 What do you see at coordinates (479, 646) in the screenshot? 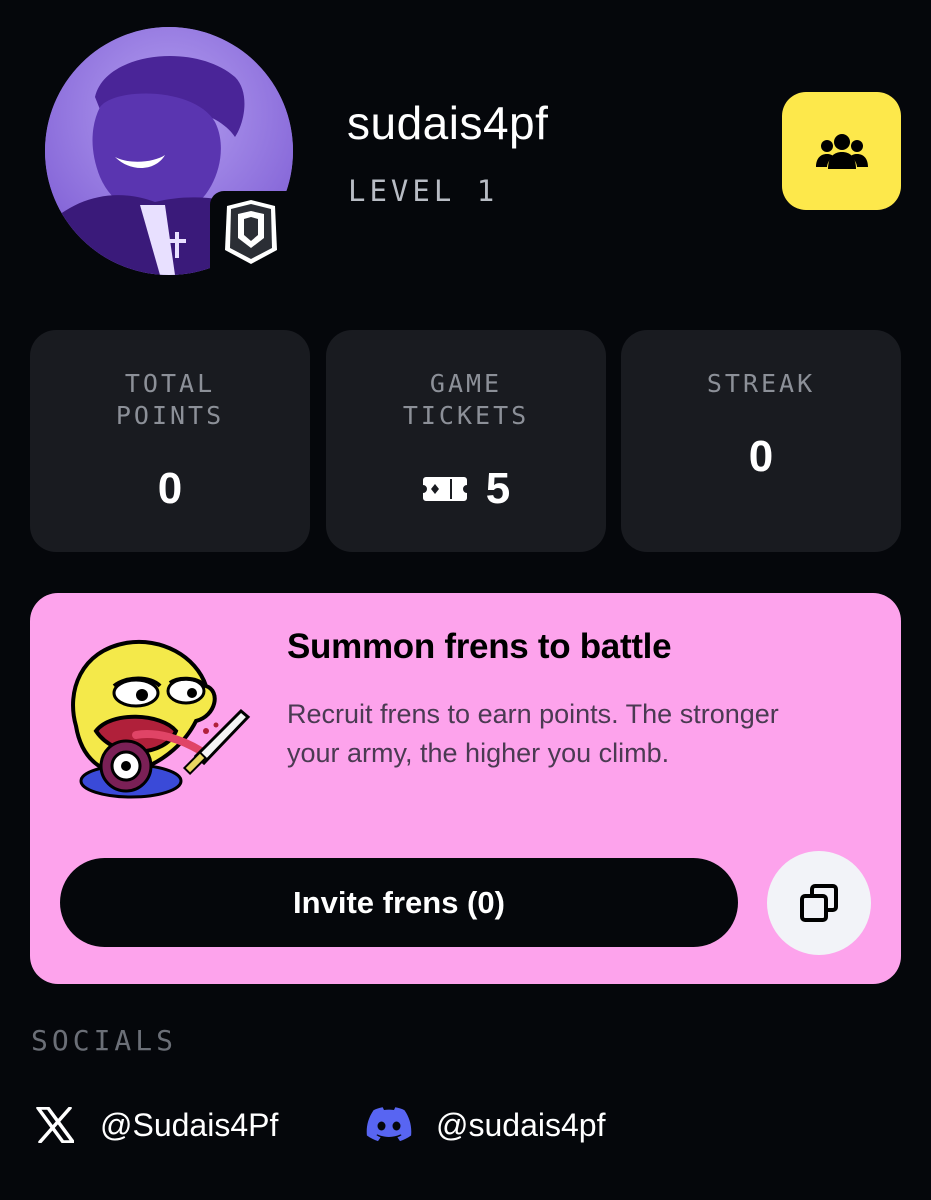
I see `summon-title: Summon frens to battle` at bounding box center [479, 646].